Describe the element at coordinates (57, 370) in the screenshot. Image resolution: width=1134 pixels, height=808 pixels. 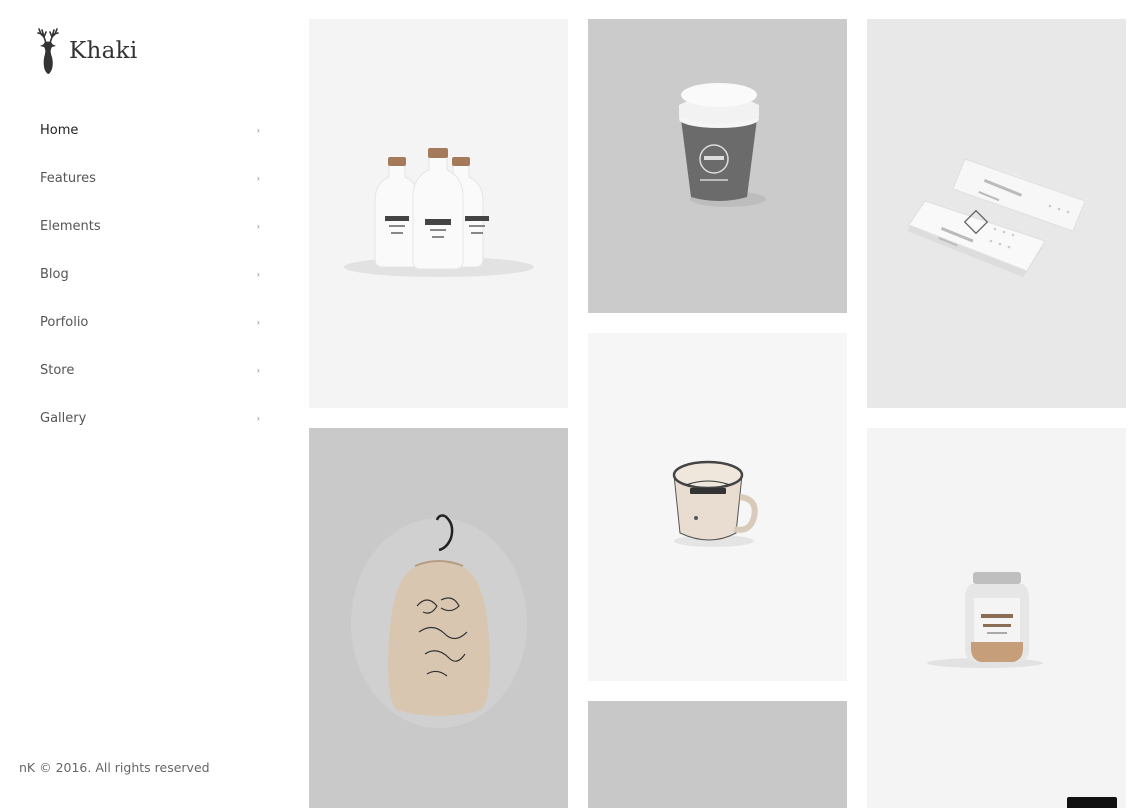
I see `nav-item-label: Store` at that location.